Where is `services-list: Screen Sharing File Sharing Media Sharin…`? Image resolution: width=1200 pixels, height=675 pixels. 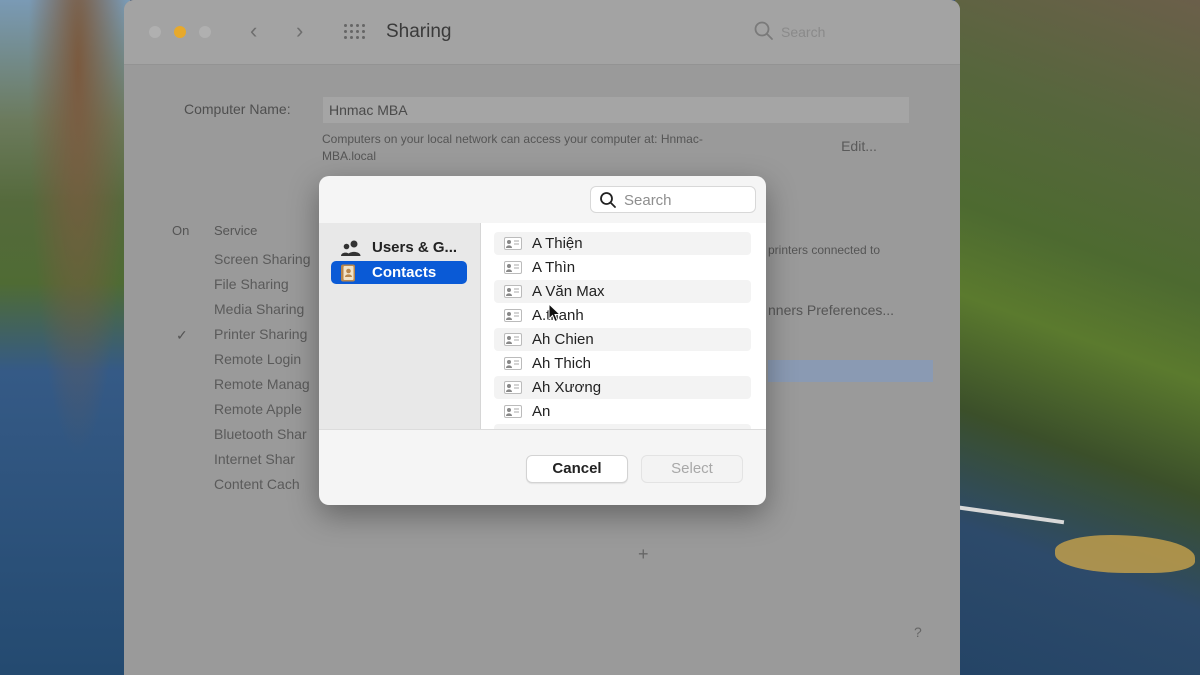 services-list: Screen Sharing File Sharing Media Sharin… is located at coordinates (262, 376).